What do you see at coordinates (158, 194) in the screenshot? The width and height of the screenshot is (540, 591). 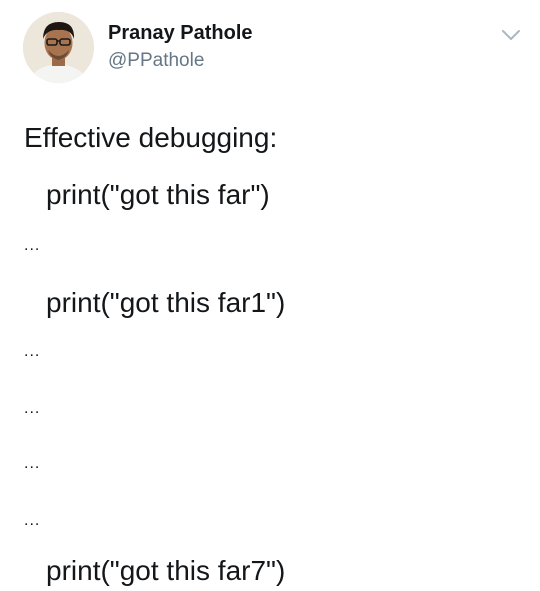 I see `tweet-text-code-line: print("got this far")` at bounding box center [158, 194].